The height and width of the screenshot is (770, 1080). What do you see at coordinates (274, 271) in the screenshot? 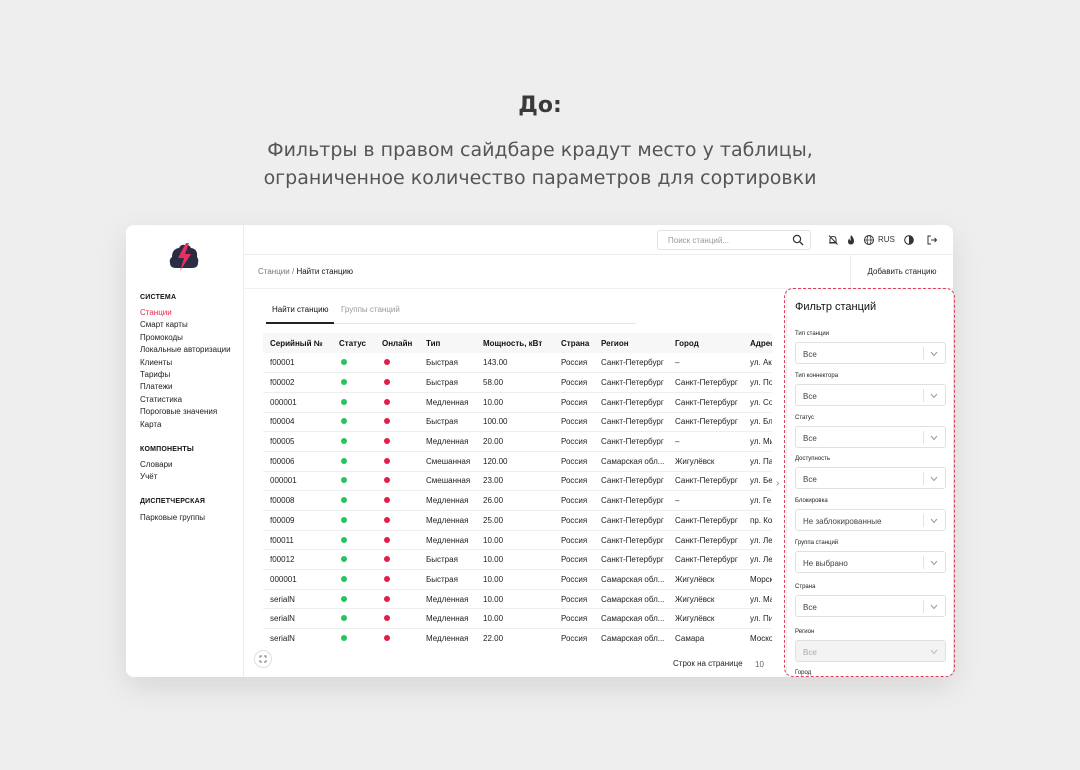
I see `breadcrumb-root: Станции` at bounding box center [274, 271].